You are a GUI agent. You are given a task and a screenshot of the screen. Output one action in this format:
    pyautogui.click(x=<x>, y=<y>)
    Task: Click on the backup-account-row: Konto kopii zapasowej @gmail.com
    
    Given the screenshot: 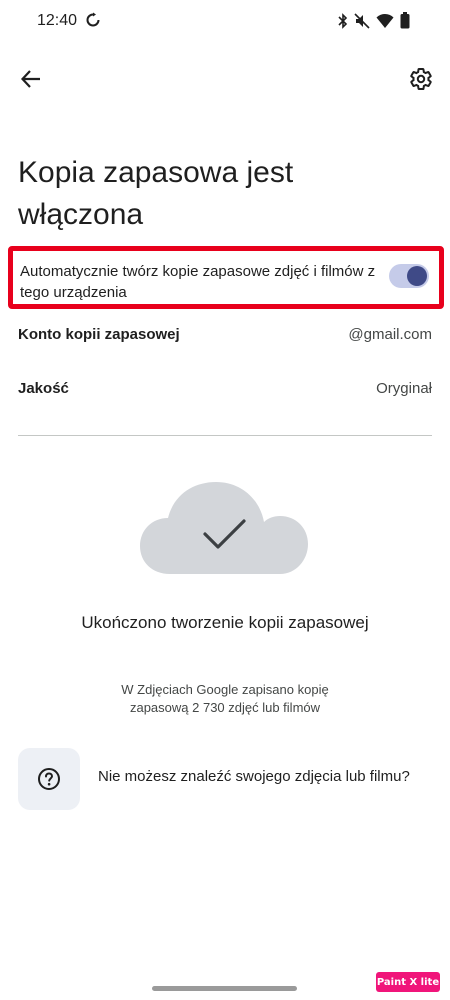 What is the action you would take?
    pyautogui.click(x=225, y=335)
    